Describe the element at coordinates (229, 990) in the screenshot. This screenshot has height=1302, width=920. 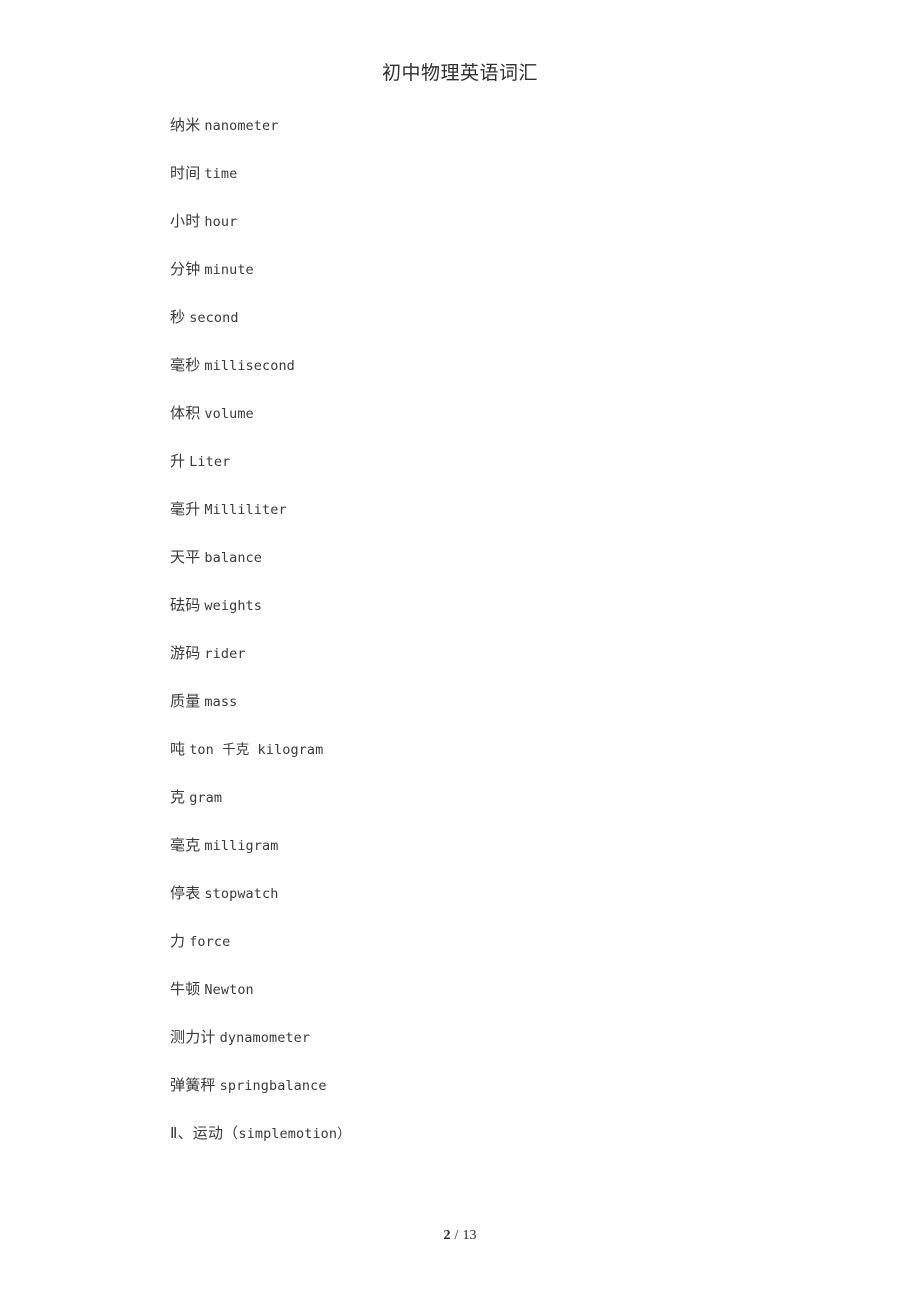
I see `term-english: Newton` at that location.